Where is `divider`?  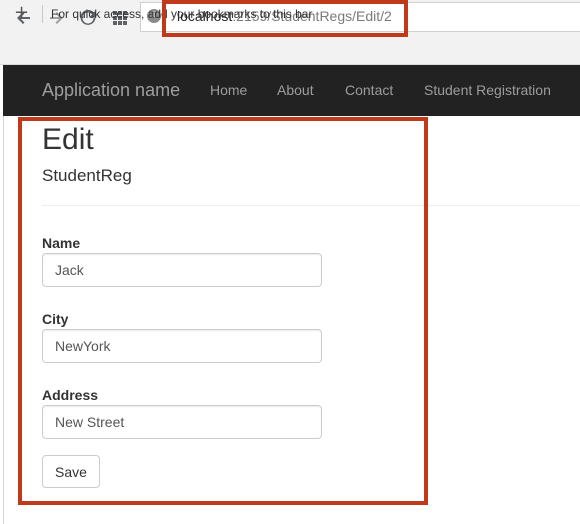
divider is located at coordinates (311, 205).